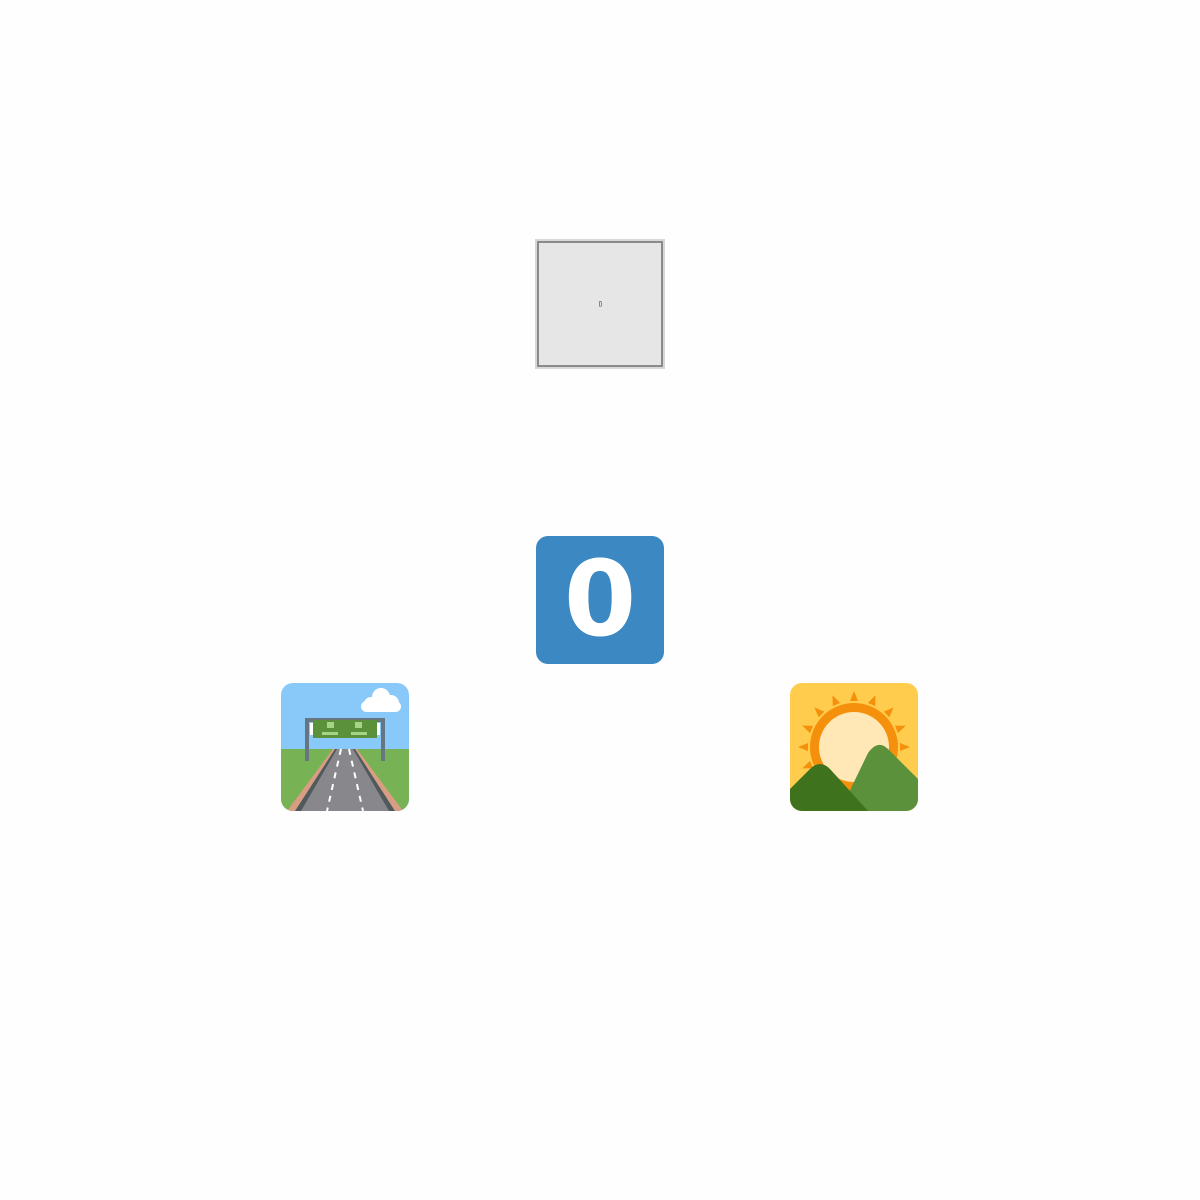 This screenshot has height=1200, width=1200. Describe the element at coordinates (345, 747) in the screenshot. I see `motorway-icon` at that location.